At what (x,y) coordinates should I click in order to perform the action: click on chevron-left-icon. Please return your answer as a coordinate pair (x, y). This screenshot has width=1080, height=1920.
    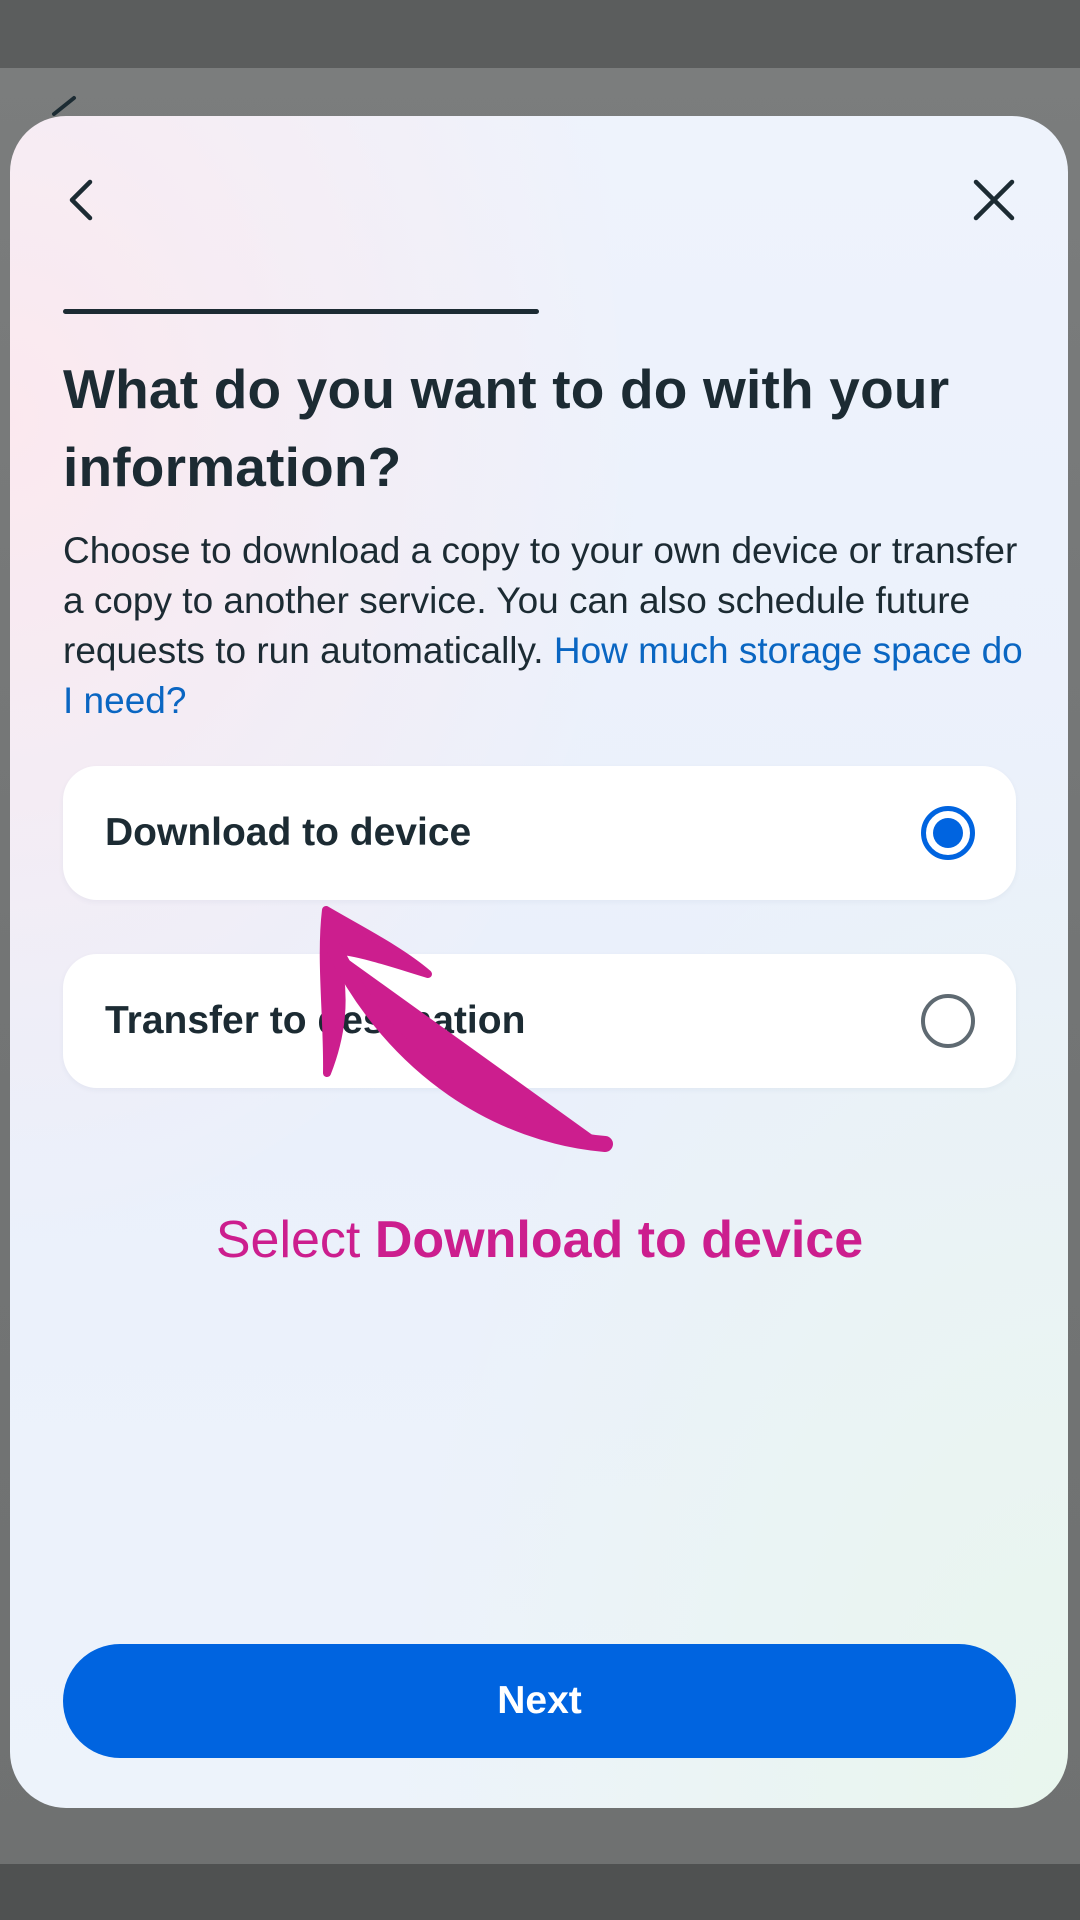
    Looking at the image, I should click on (81, 200).